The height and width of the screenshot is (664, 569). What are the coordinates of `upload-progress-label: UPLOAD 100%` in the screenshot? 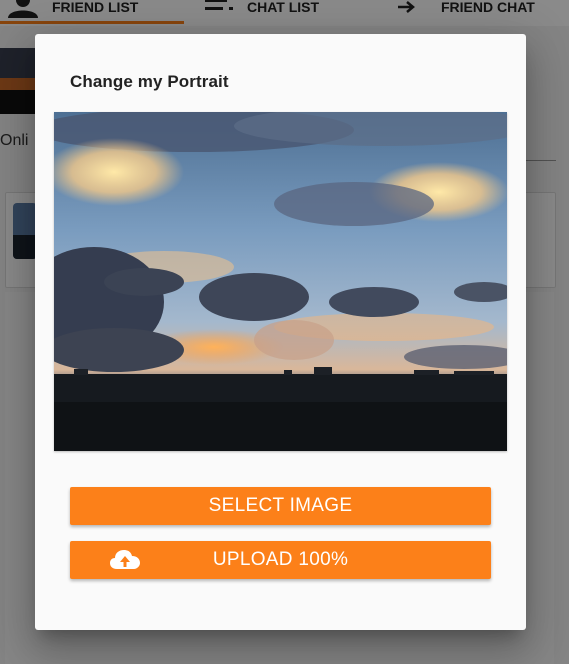 It's located at (280, 559).